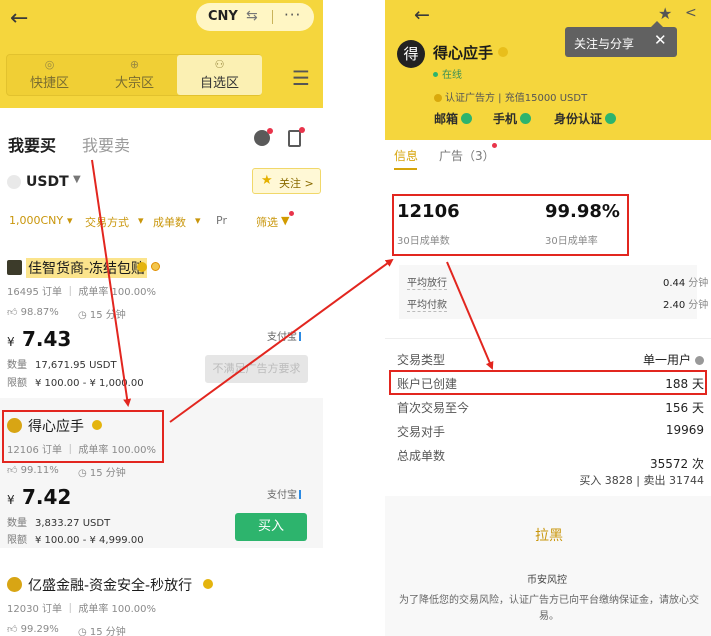 The image size is (711, 636). What do you see at coordinates (256, 369) in the screenshot?
I see `requirement-unmet-button: 不满足广告方要求` at bounding box center [256, 369].